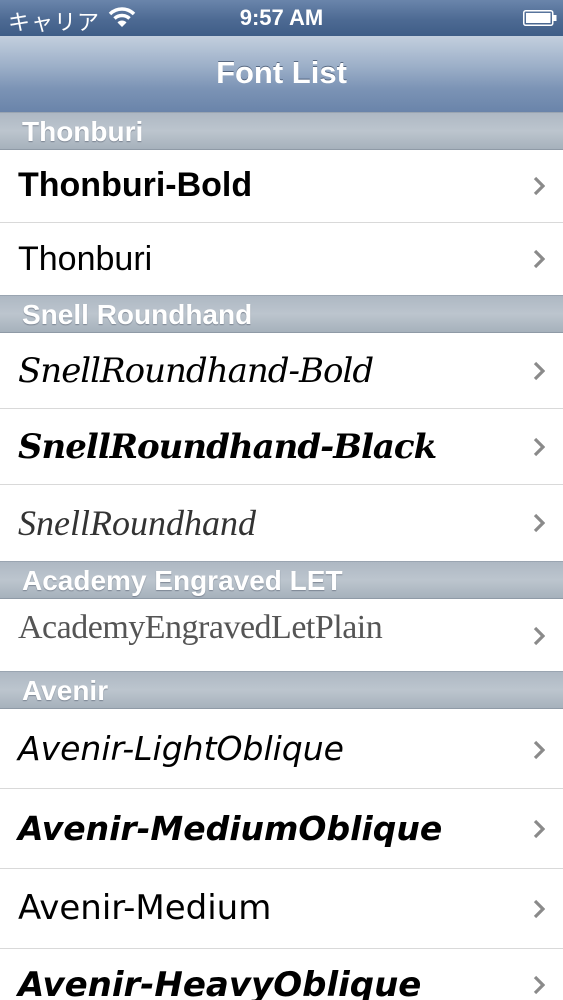  Describe the element at coordinates (65, 690) in the screenshot. I see `section-header-label: Avenir` at that location.